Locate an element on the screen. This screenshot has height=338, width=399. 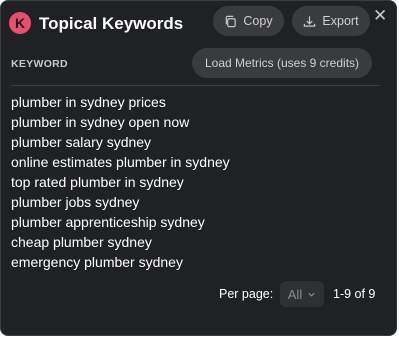
copy-button: Copy is located at coordinates (248, 21).